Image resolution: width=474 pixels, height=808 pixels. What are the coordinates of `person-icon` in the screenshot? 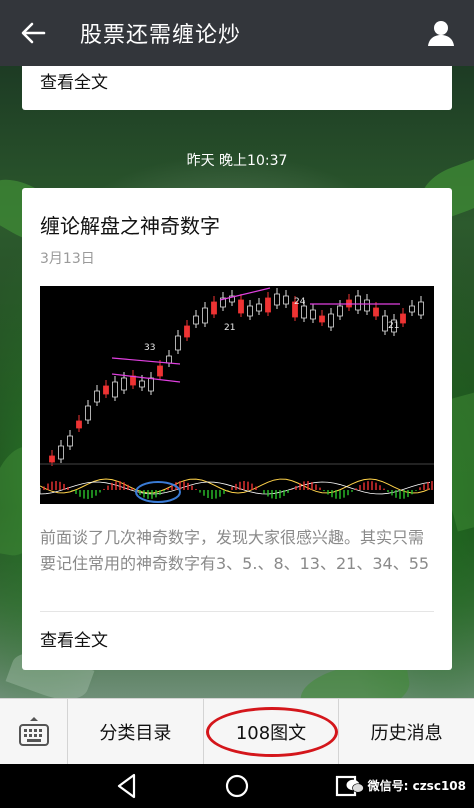 It's located at (441, 33).